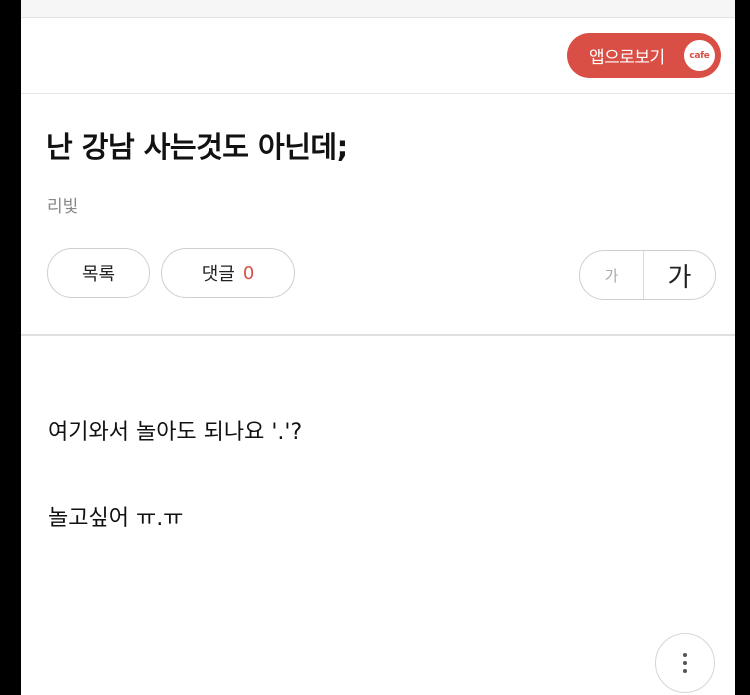 The width and height of the screenshot is (750, 695). Describe the element at coordinates (627, 58) in the screenshot. I see `open-in-app-label: 앱으로보기` at that location.